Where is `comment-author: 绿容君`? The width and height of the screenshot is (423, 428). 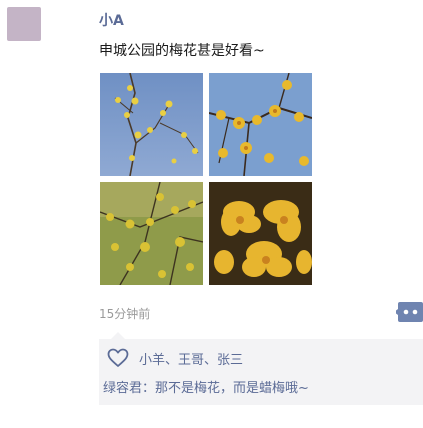 comment-author: 绿容君 is located at coordinates (122, 388).